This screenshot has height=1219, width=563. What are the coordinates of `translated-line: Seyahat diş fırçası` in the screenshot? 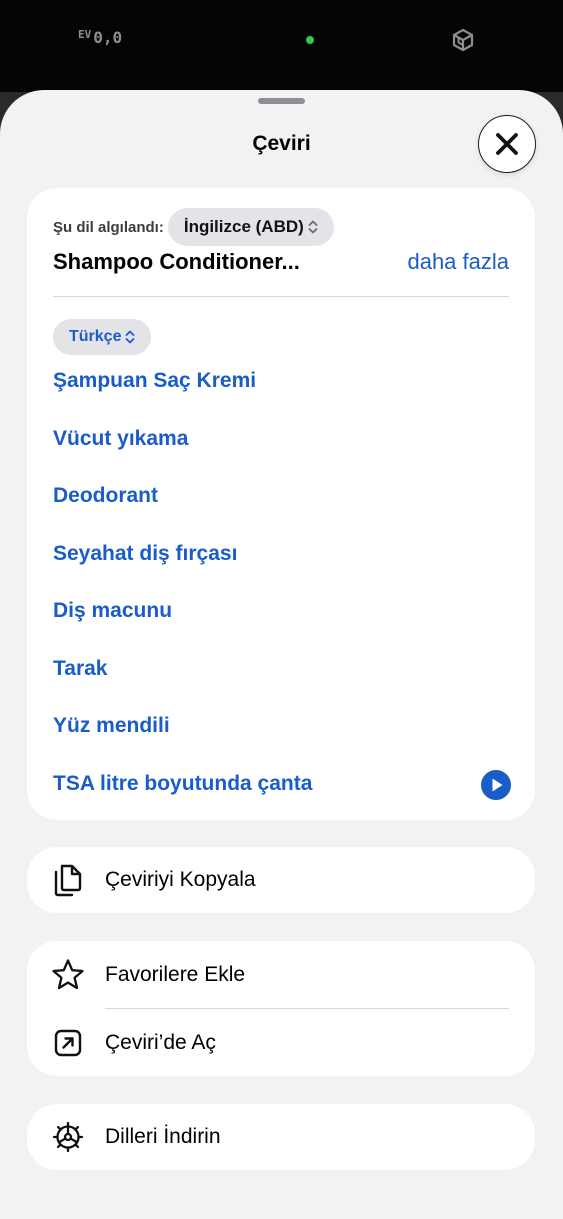 It's located at (145, 553).